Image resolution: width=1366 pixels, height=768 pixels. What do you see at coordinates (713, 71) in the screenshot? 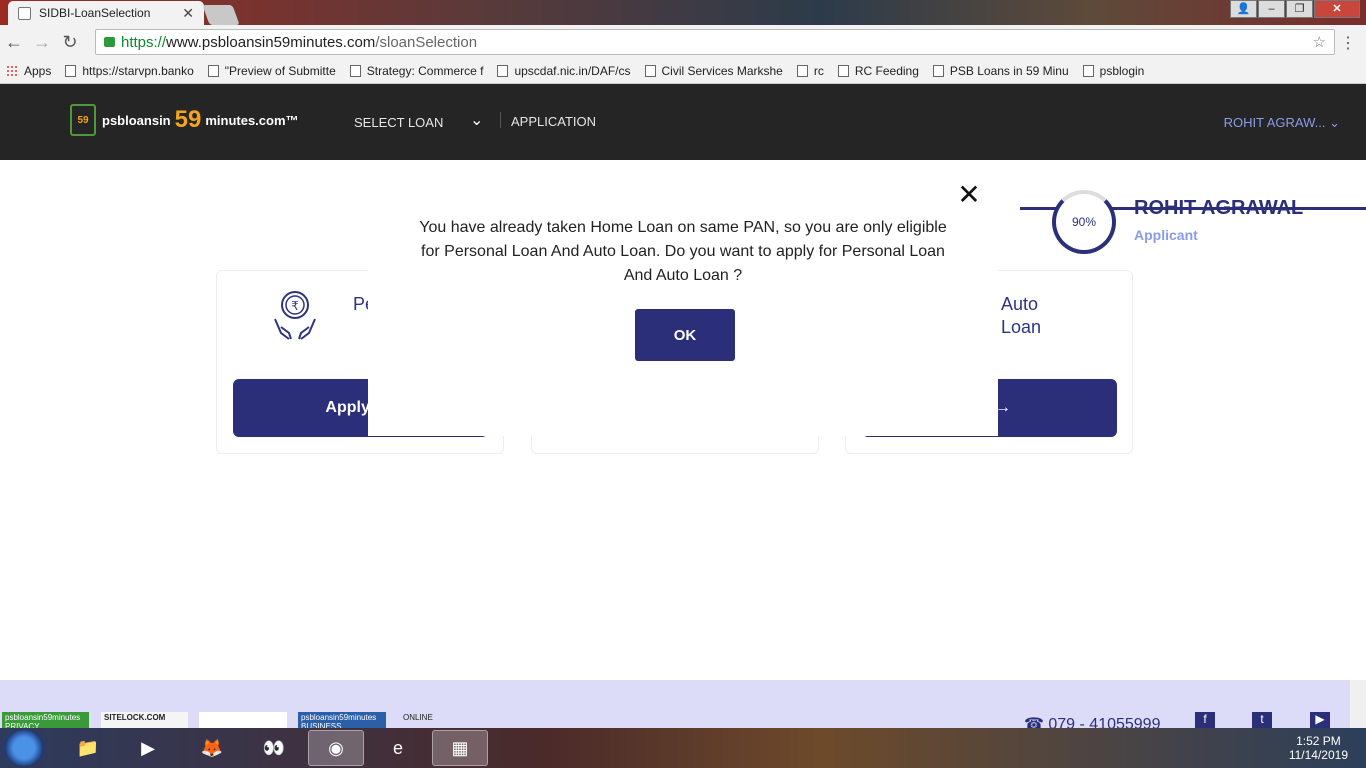
I see `bookmark-item: Civil Services Markshe` at bounding box center [713, 71].